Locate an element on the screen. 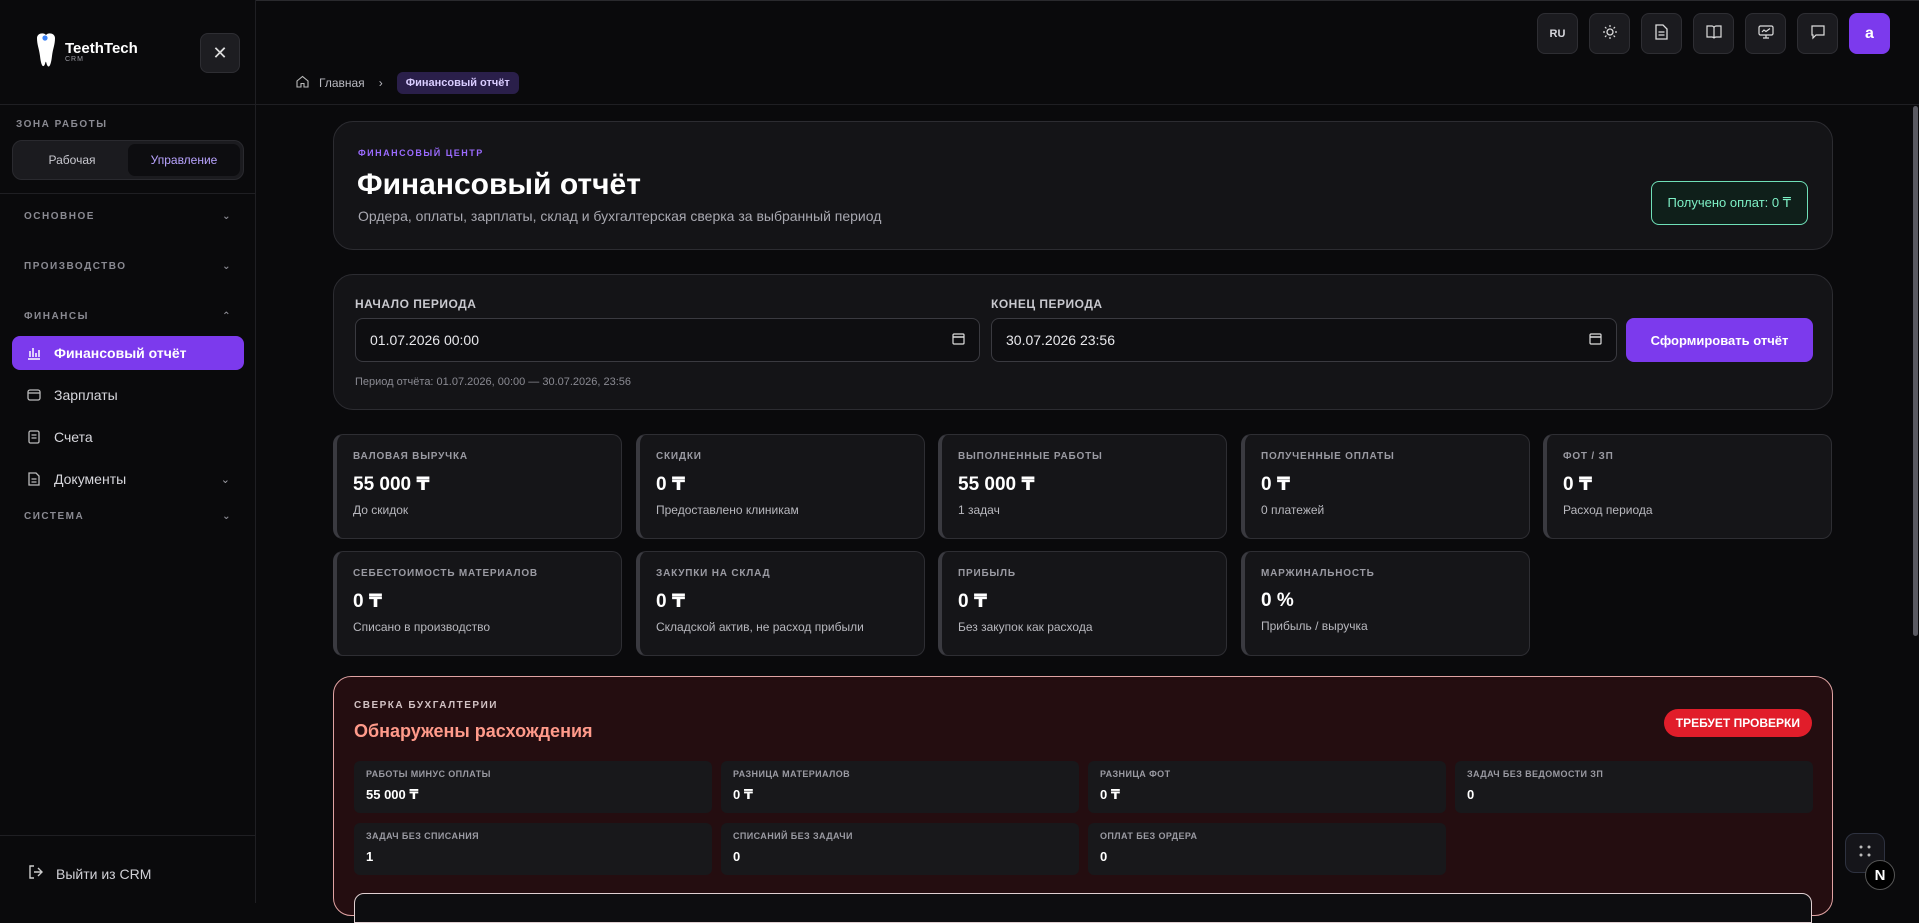  kpi-subtext: 1 задач is located at coordinates (979, 510).